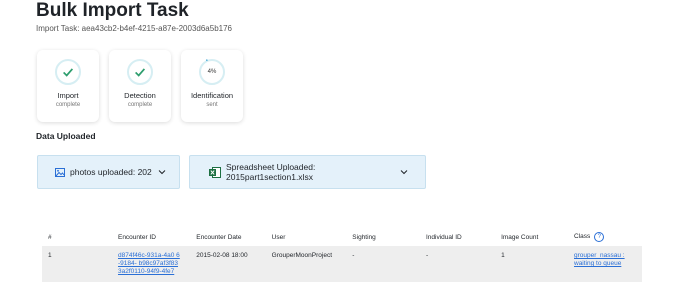 The image size is (690, 282). Describe the element at coordinates (306, 264) in the screenshot. I see `cell-user: GrouperMoonProject` at that location.